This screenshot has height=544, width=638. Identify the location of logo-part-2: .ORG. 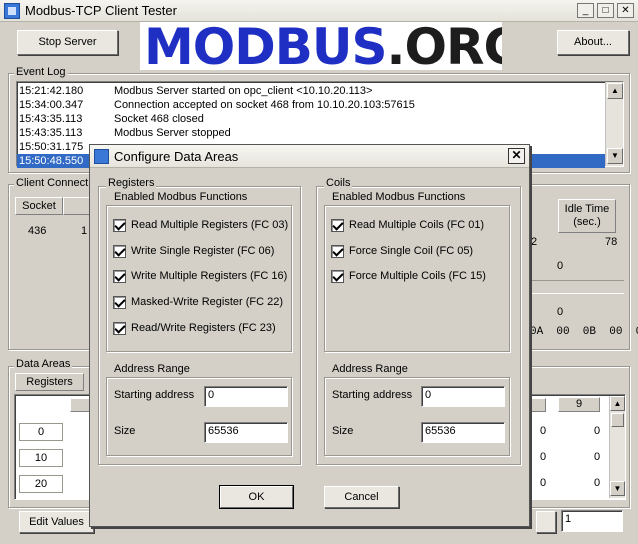
(444, 46).